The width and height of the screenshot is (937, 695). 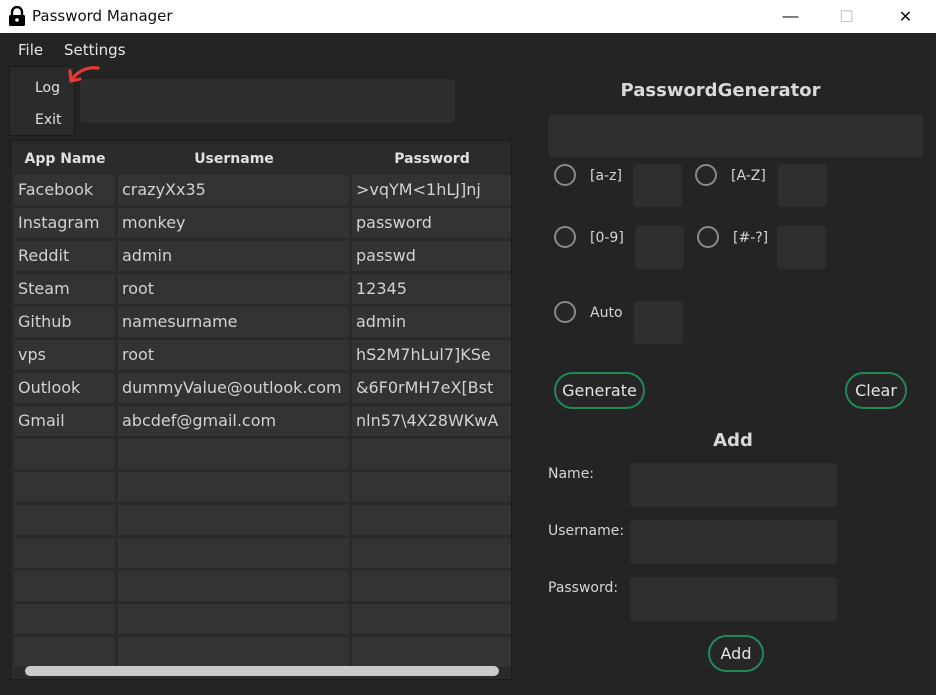 I want to click on clear-button: Clear, so click(x=876, y=390).